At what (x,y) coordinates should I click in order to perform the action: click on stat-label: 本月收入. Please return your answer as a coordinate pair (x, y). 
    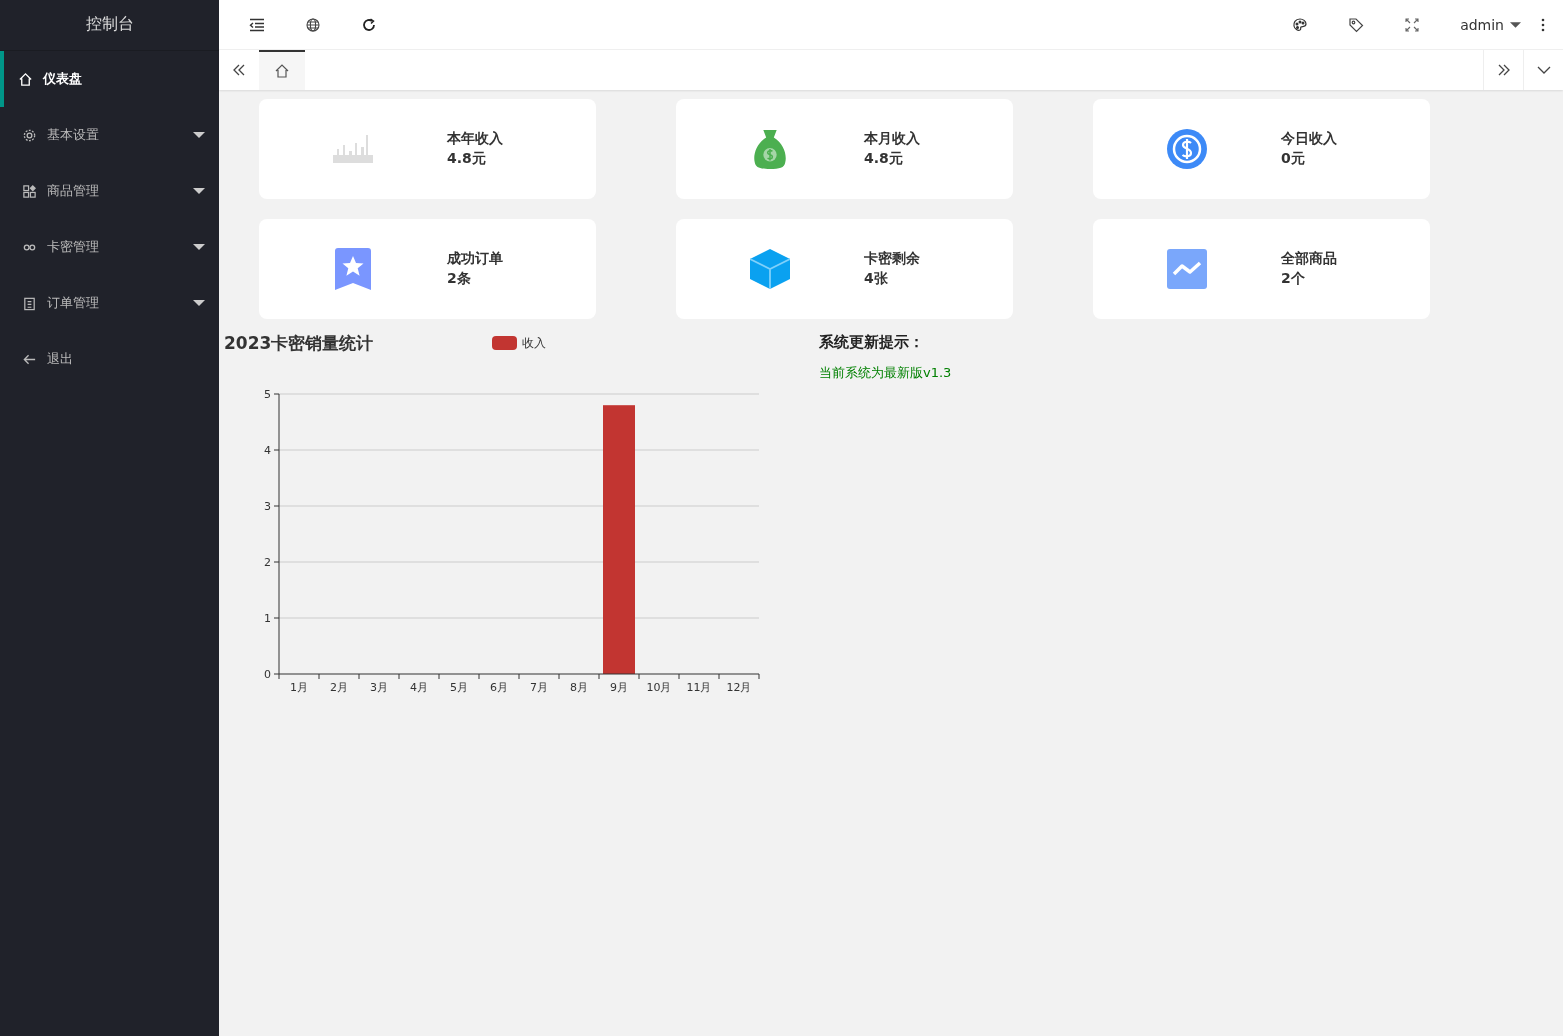
    Looking at the image, I should click on (892, 139).